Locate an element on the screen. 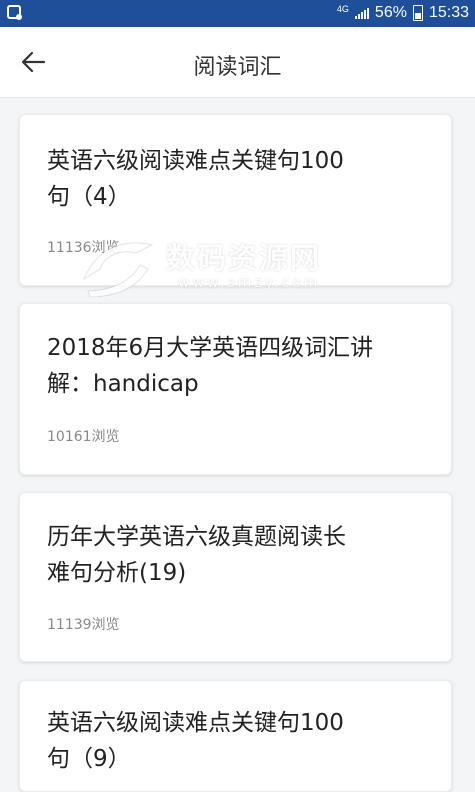  signal-icon is located at coordinates (361, 13).